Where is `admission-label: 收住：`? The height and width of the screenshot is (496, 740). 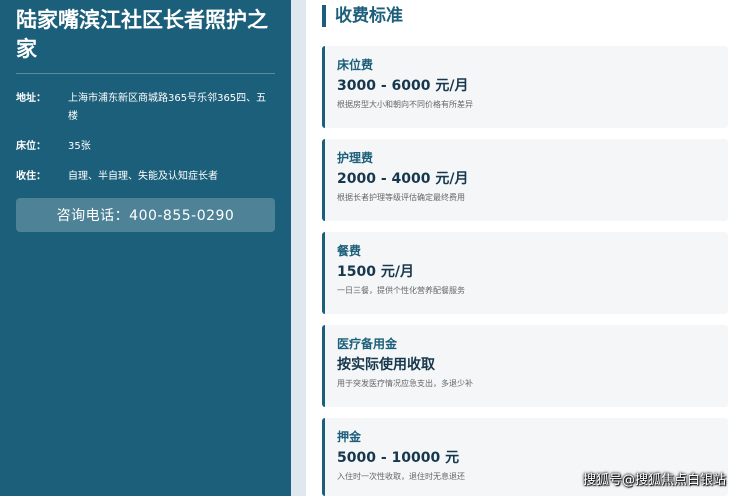 admission-label: 收住： is located at coordinates (31, 176).